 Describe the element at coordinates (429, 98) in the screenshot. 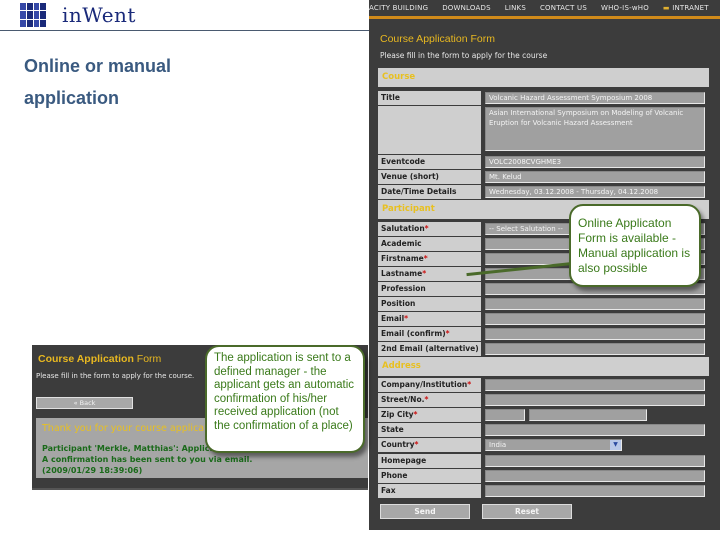

I see `title-label: Title` at that location.